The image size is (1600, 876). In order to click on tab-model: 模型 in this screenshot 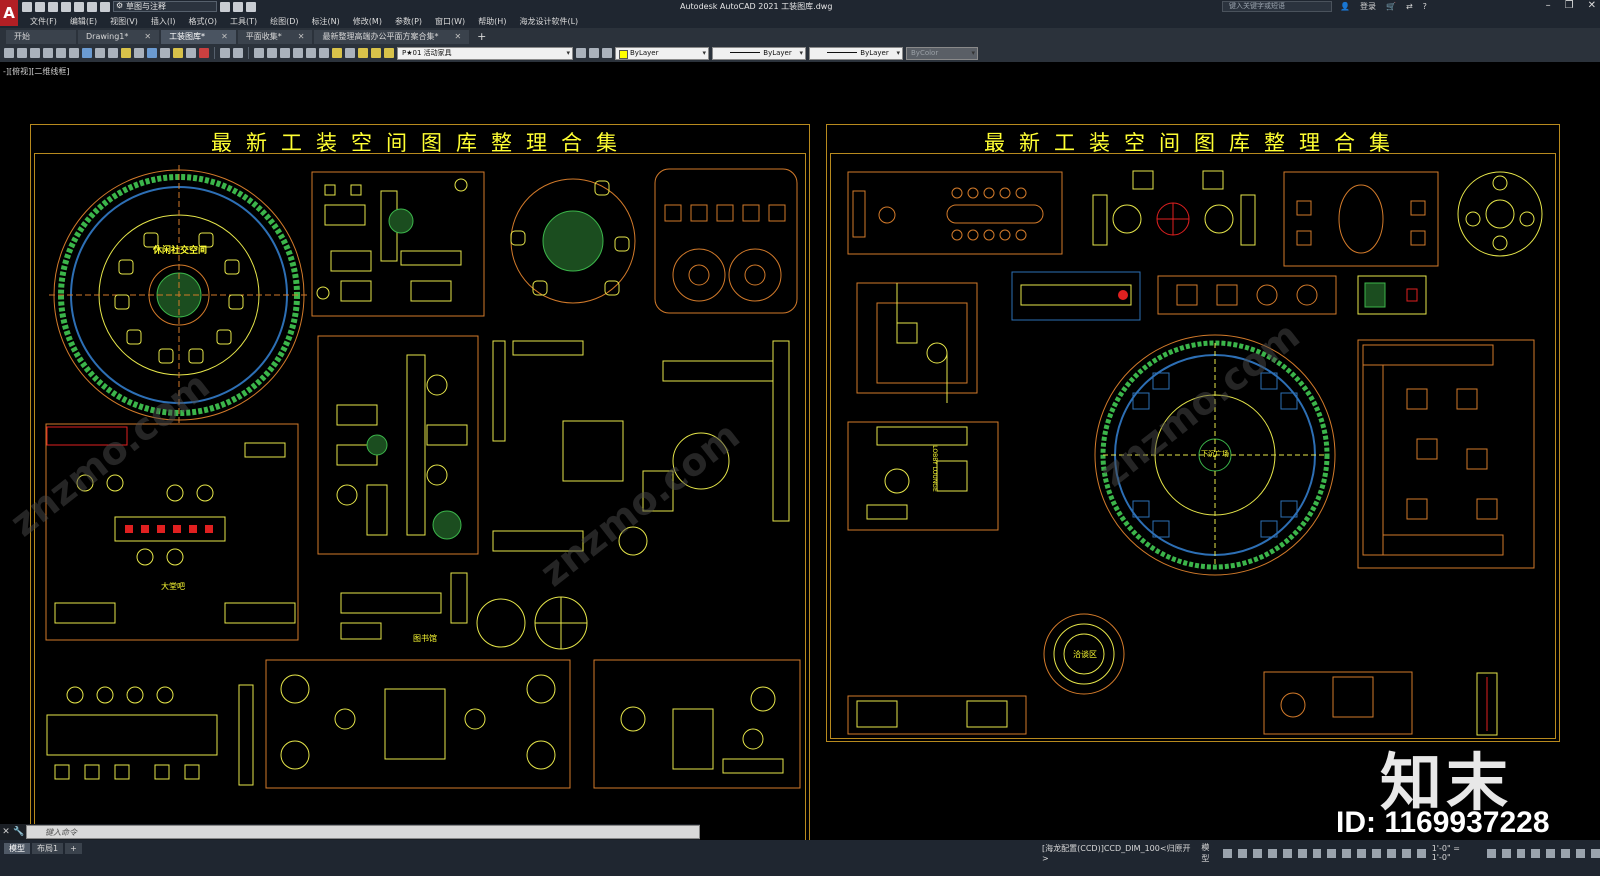, I will do `click(17, 848)`.